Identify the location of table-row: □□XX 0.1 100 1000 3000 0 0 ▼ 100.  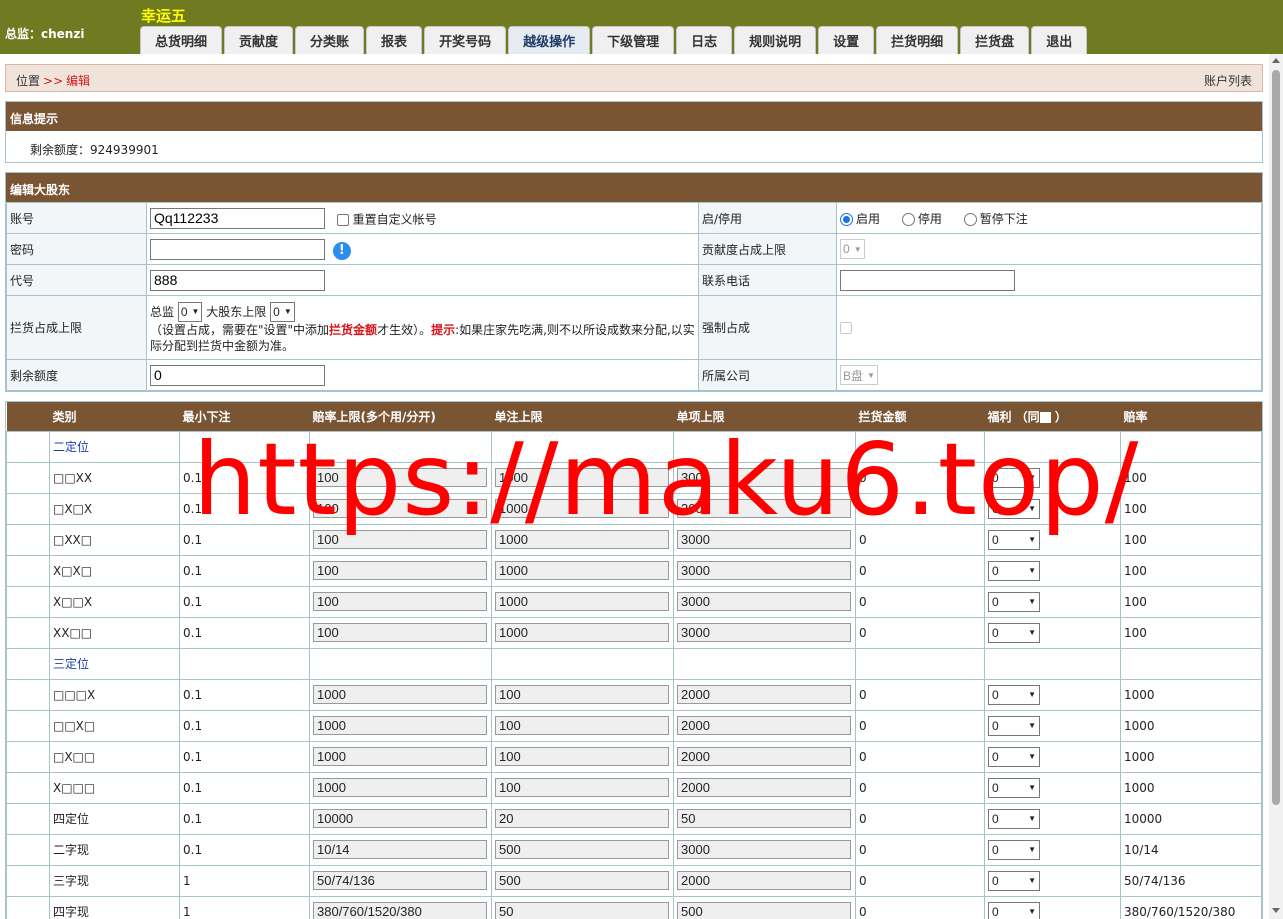
(634, 477).